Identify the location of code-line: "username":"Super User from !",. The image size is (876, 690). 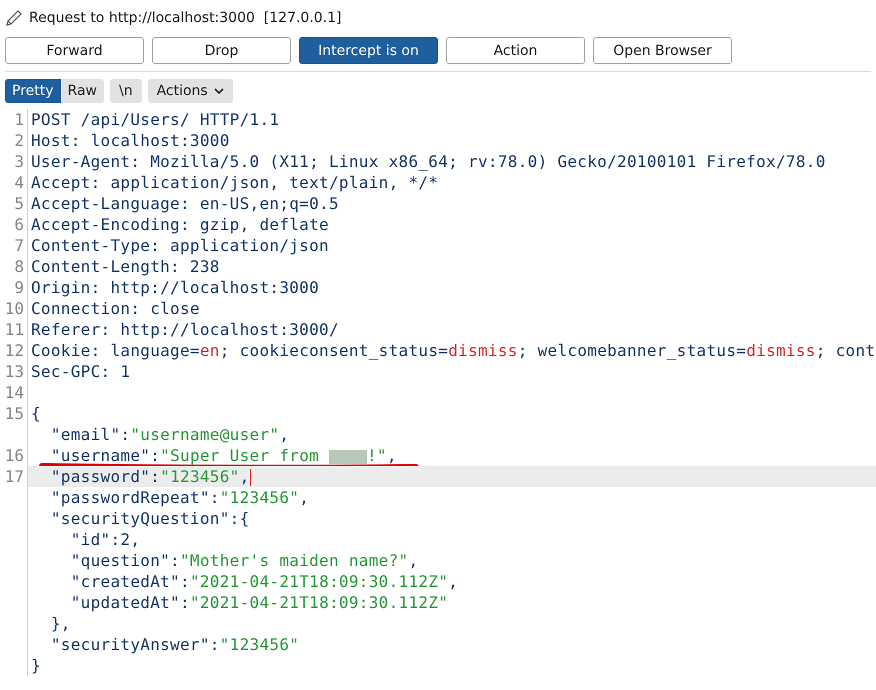
(223, 455).